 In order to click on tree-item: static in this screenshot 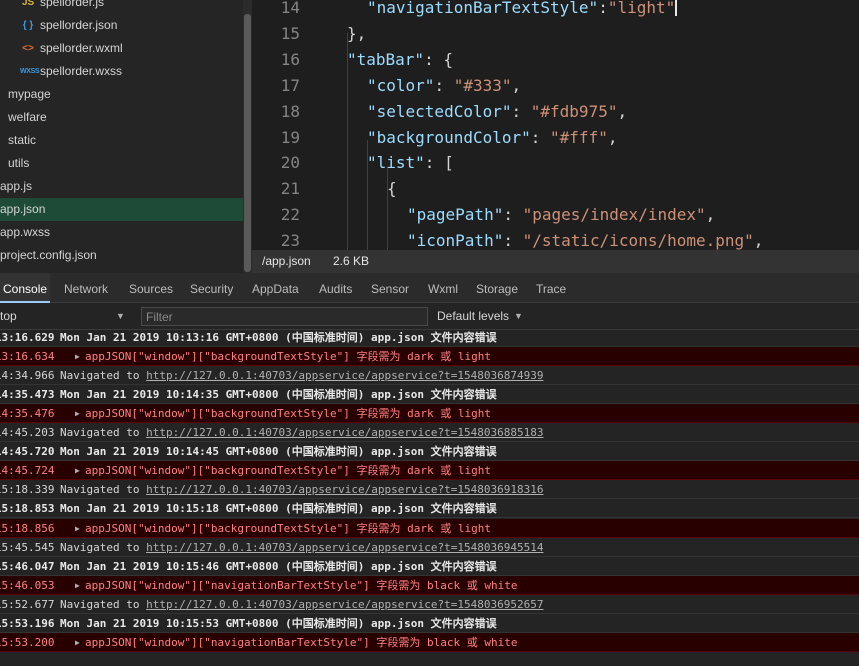, I will do `click(121, 140)`.